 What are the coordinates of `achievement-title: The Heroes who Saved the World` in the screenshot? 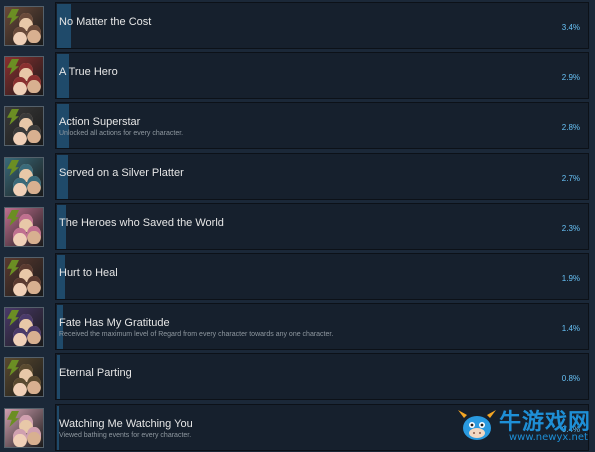 It's located at (141, 223).